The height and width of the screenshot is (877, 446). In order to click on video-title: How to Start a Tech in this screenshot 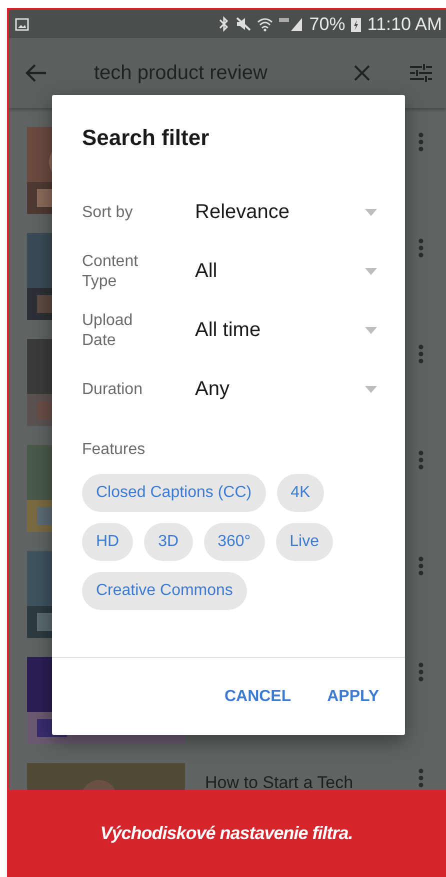, I will do `click(311, 781)`.